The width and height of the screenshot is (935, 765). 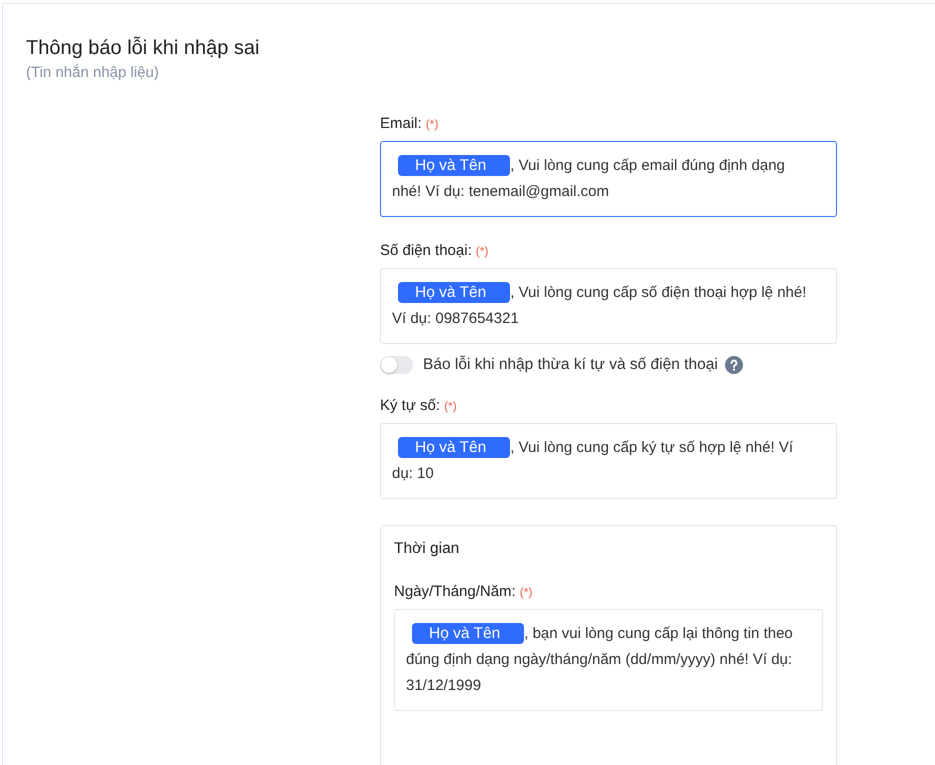 I want to click on message-field: Họ và Tên , Vui lòng cung cấp ký tự số hợp lệ nhé! Ví dụ: 10, so click(x=608, y=461).